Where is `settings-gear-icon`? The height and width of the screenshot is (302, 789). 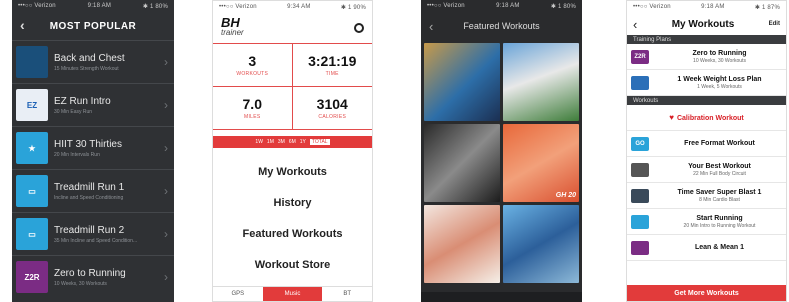 settings-gear-icon is located at coordinates (359, 28).